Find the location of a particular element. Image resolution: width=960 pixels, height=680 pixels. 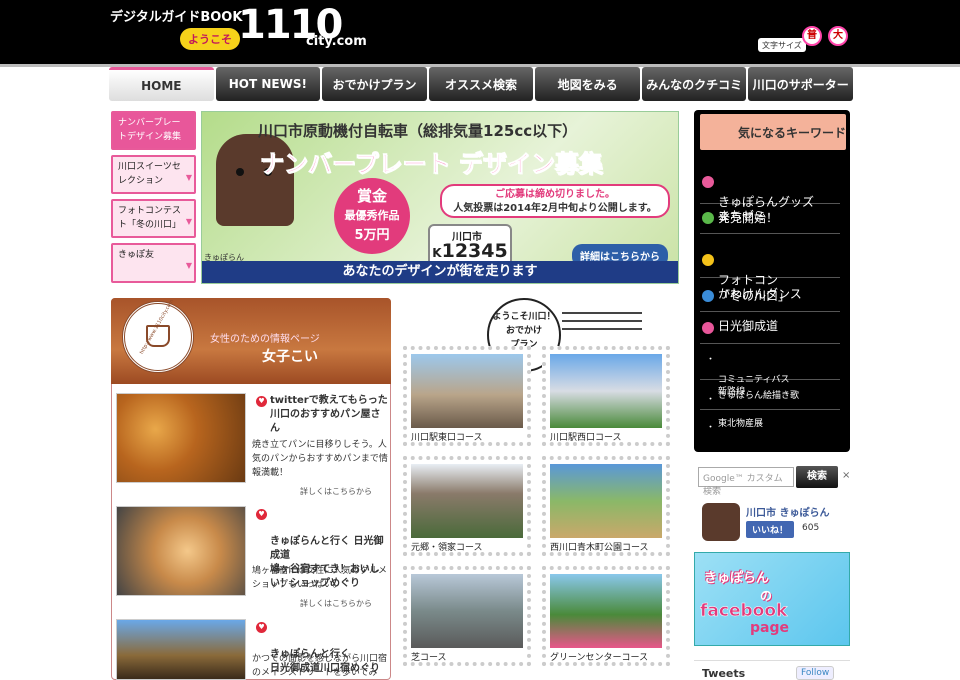

search-button: 検索 is located at coordinates (817, 477).